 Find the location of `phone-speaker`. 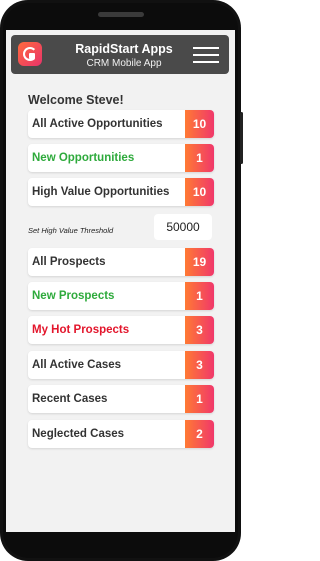

phone-speaker is located at coordinates (120, 14).